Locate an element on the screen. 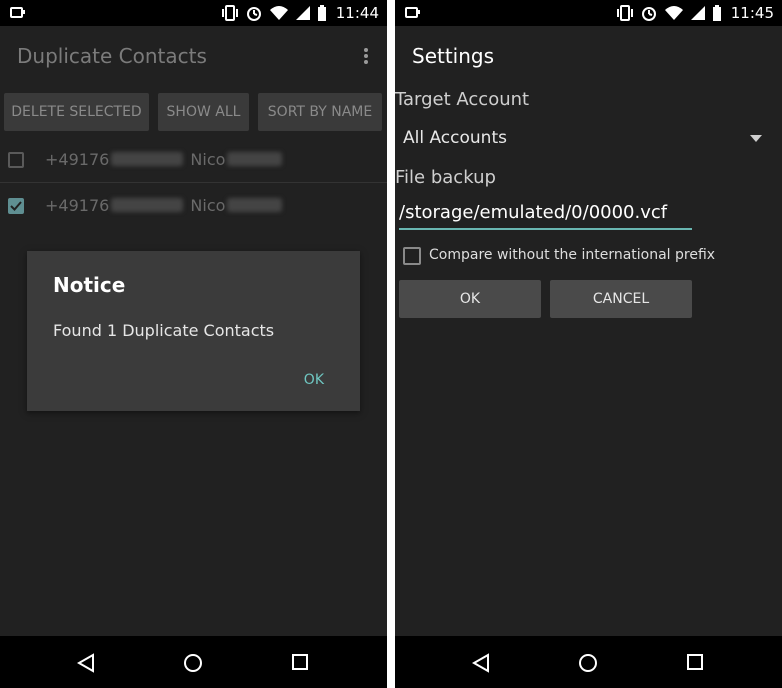  app-bar: Settings is located at coordinates (588, 56).